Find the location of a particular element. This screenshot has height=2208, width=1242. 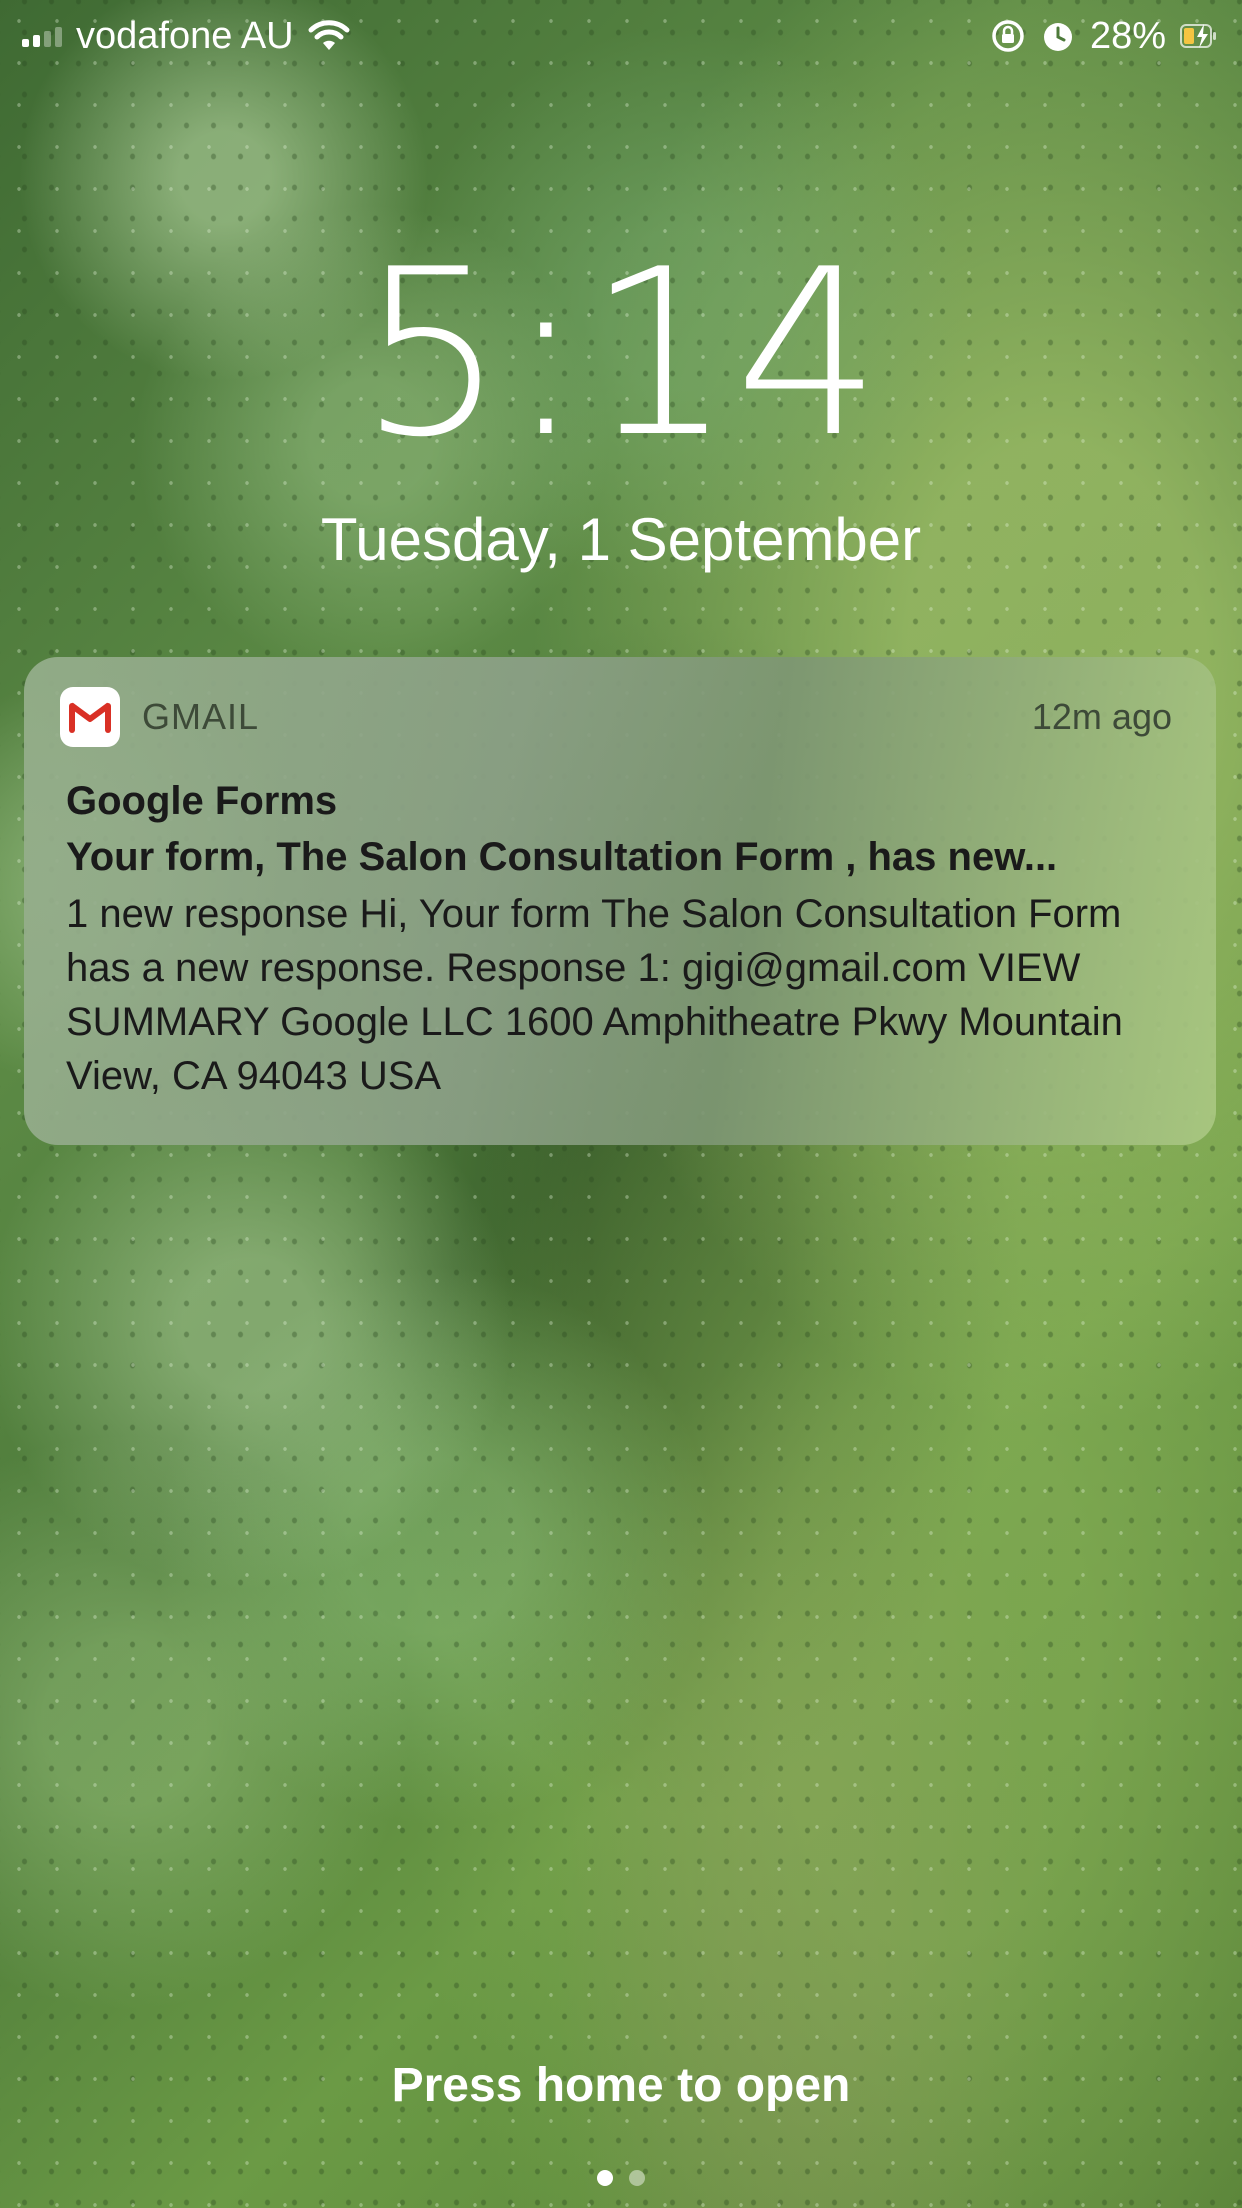

notification-app: GMAIL is located at coordinates (159, 717).